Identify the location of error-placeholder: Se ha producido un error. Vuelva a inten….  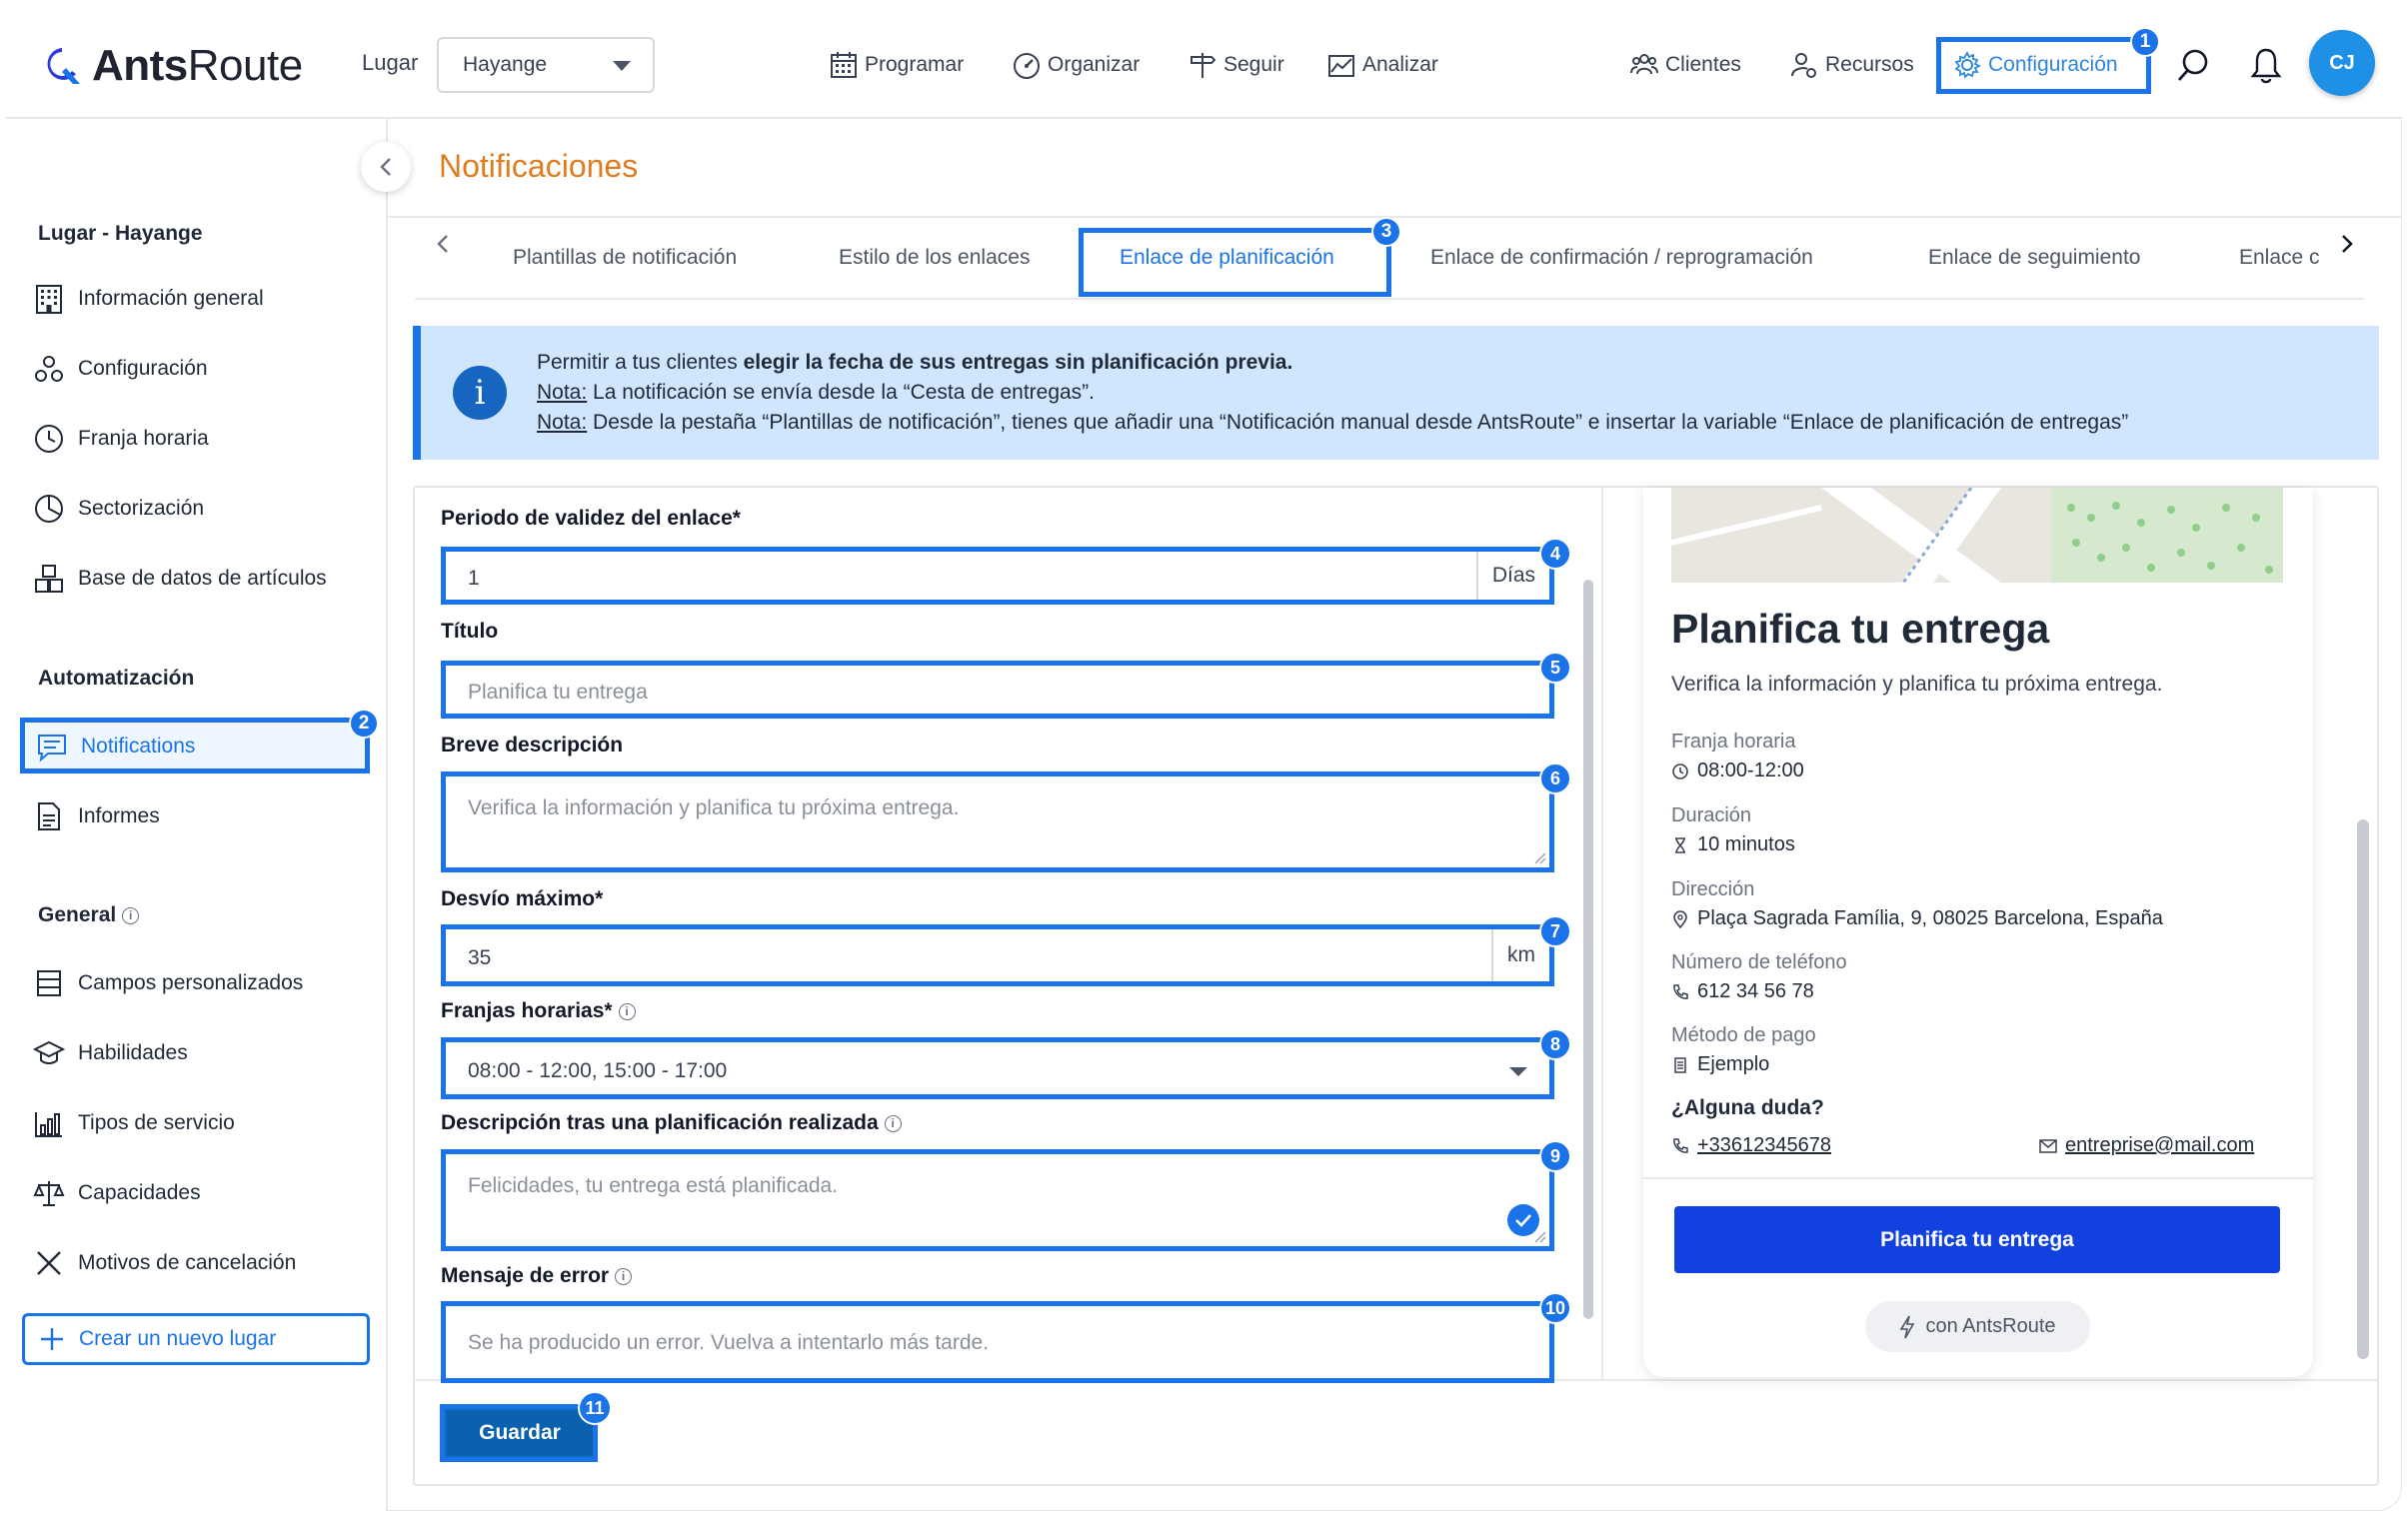
(729, 1342).